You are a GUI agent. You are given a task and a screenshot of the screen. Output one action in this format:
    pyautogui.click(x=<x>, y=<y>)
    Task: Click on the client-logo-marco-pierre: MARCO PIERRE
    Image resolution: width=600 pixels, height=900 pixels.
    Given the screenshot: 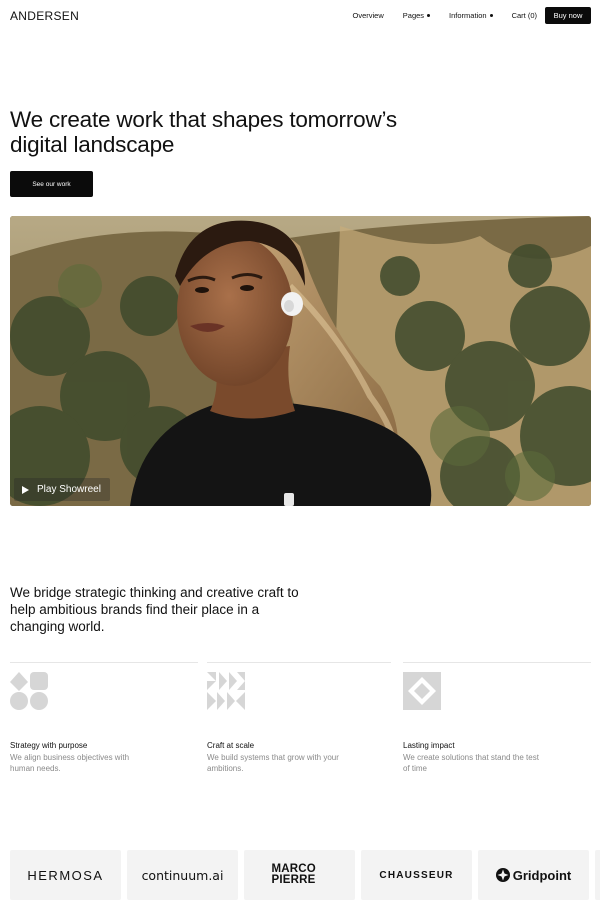 What is the action you would take?
    pyautogui.click(x=299, y=875)
    